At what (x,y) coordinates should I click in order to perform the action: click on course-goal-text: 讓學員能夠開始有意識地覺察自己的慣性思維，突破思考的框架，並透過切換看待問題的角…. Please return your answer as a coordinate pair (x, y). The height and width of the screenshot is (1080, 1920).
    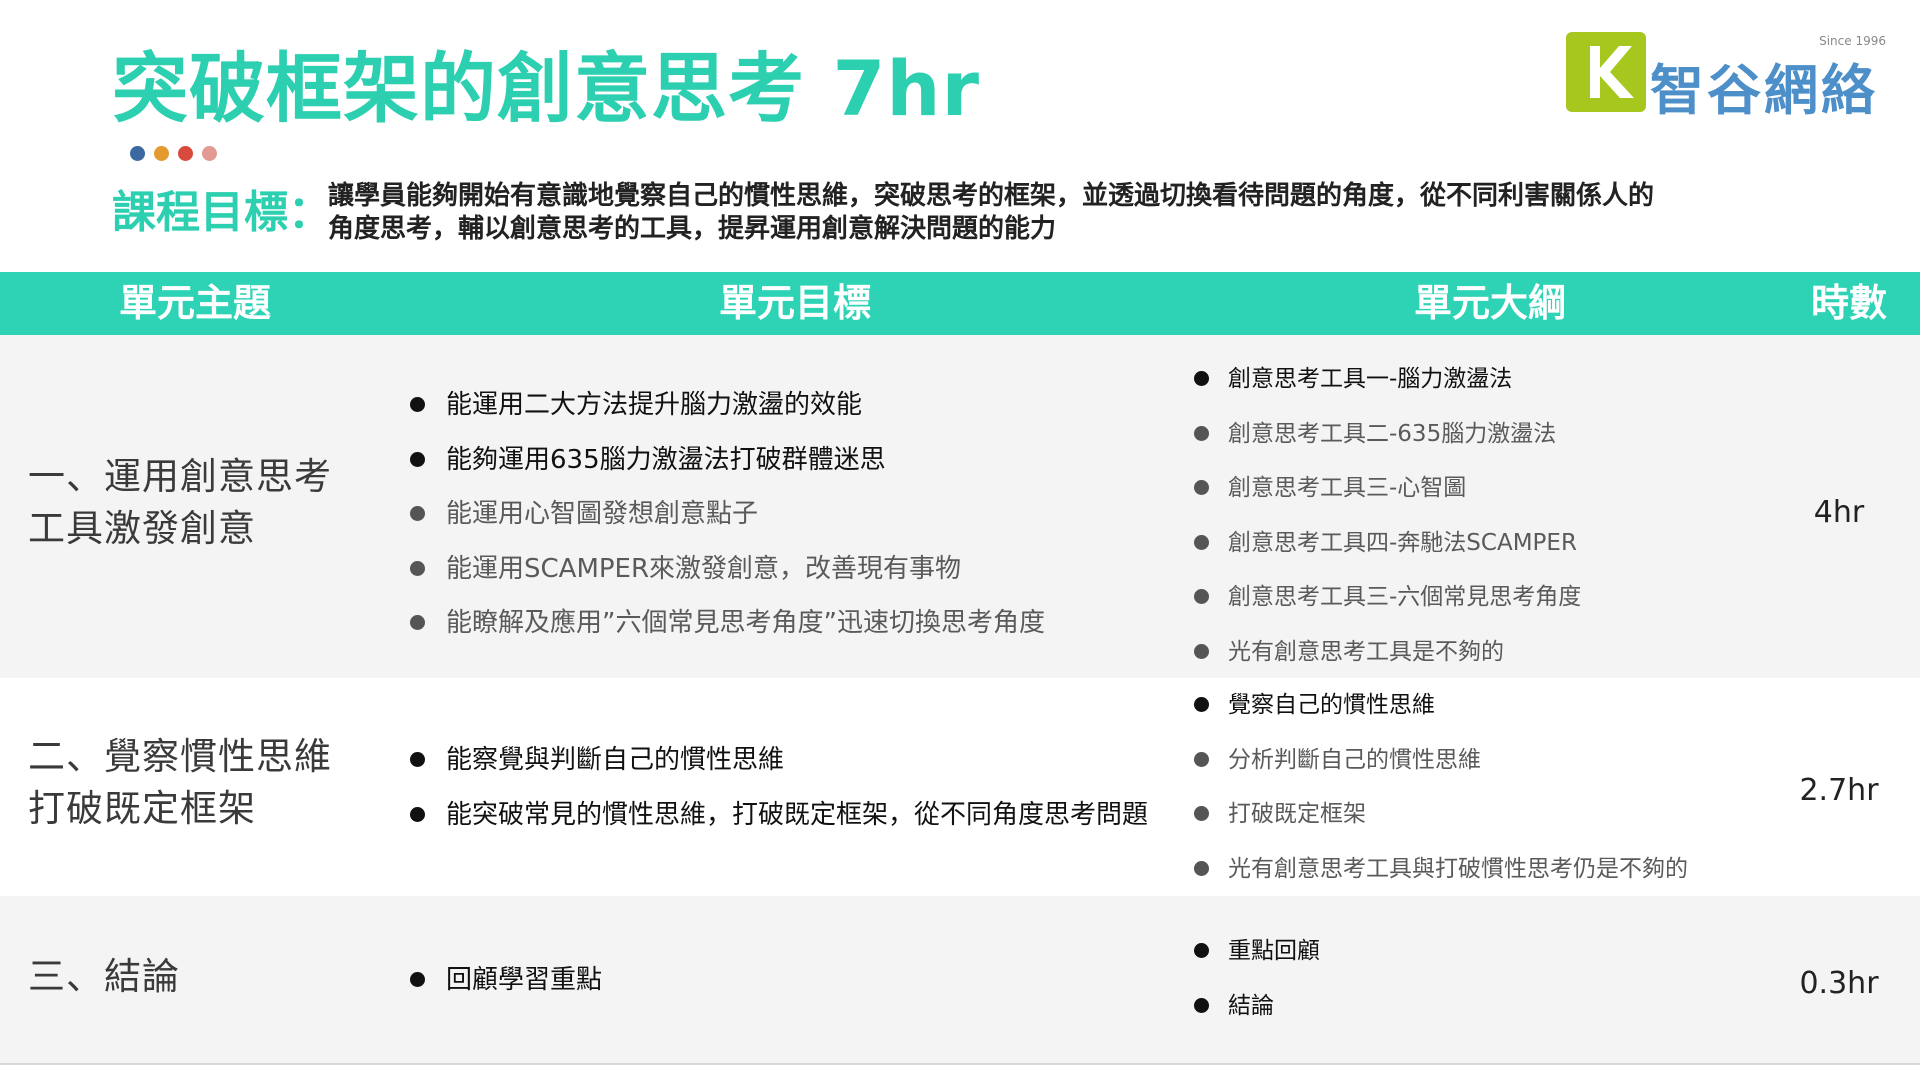
    Looking at the image, I should click on (991, 212).